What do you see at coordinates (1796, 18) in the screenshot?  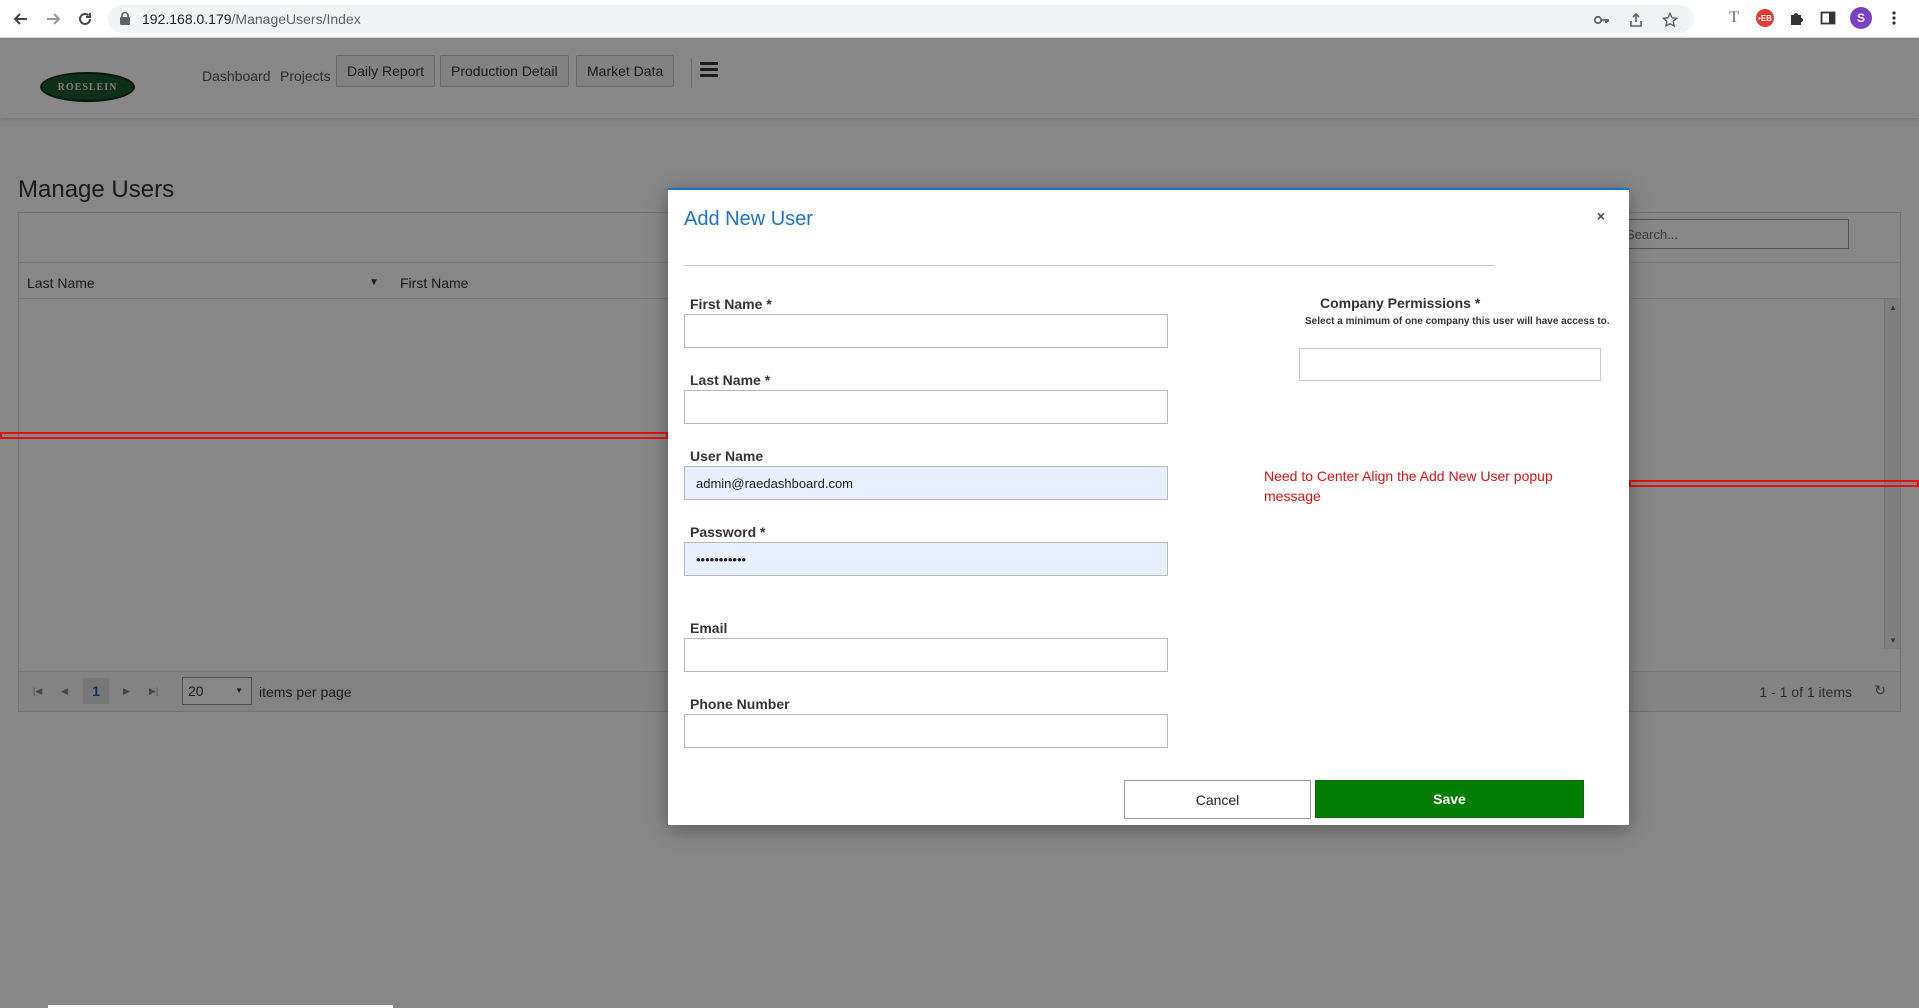 I see `puzzle-icon` at bounding box center [1796, 18].